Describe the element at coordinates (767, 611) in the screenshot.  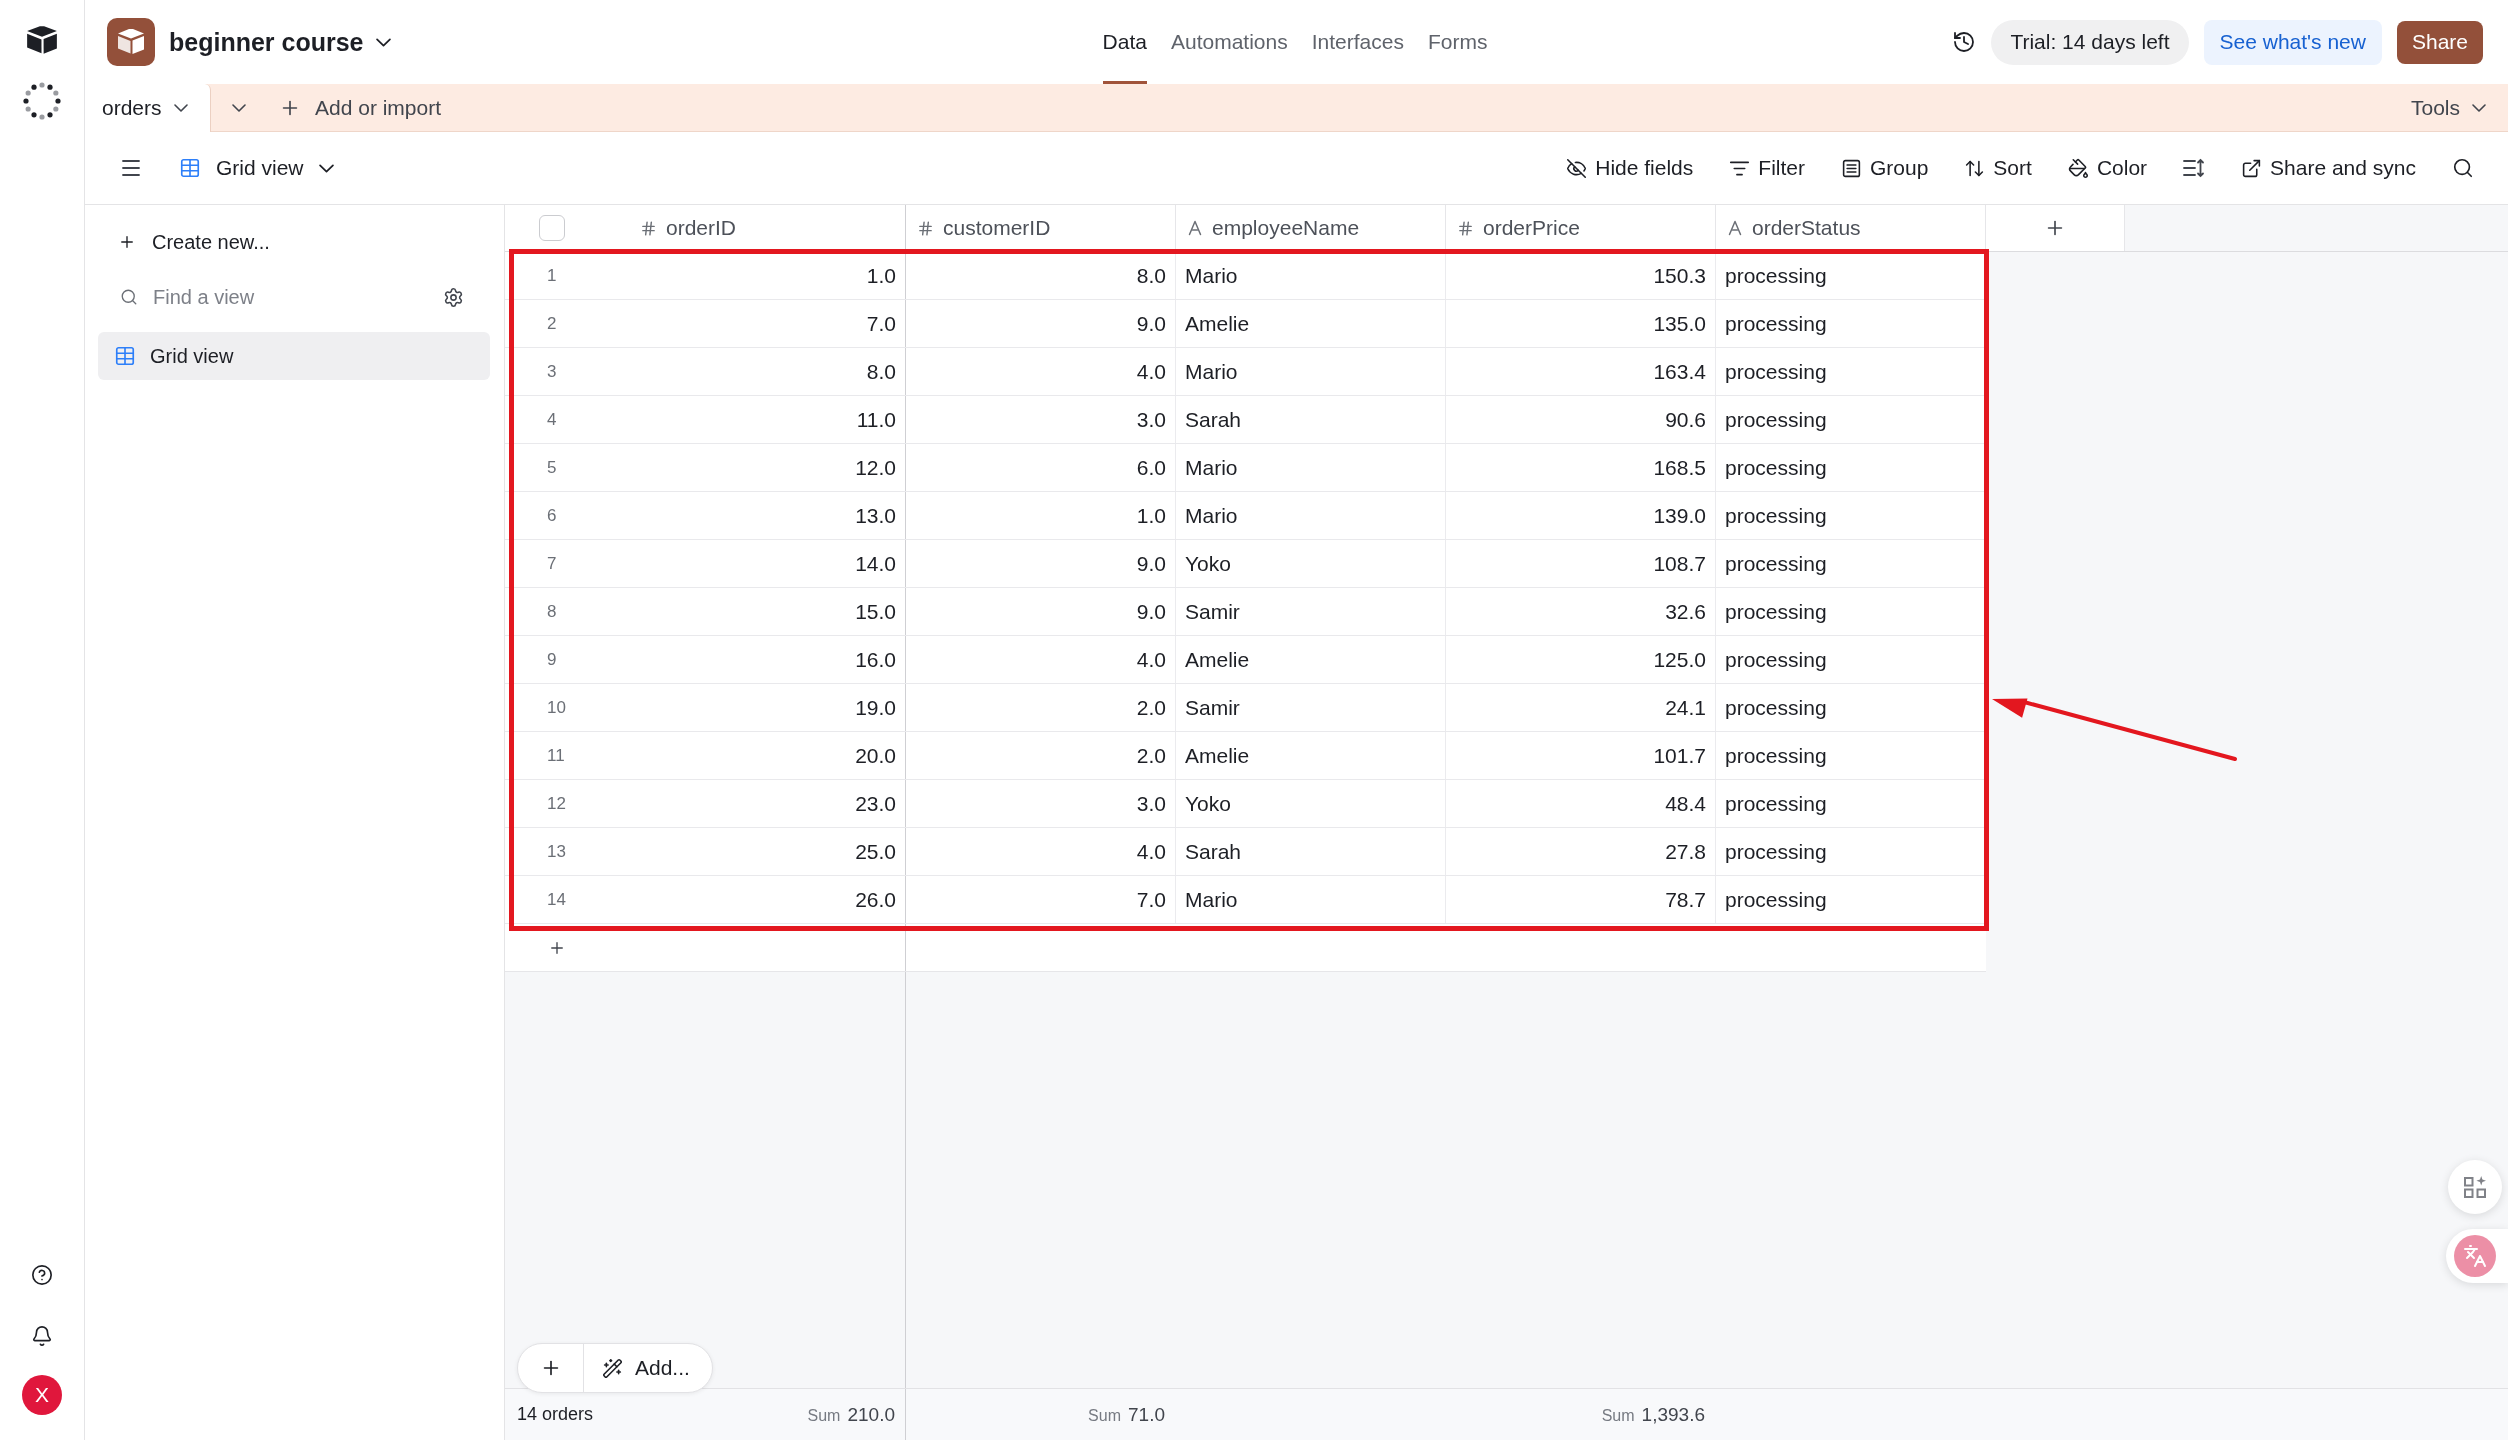
I see `table-cell: 15.0` at that location.